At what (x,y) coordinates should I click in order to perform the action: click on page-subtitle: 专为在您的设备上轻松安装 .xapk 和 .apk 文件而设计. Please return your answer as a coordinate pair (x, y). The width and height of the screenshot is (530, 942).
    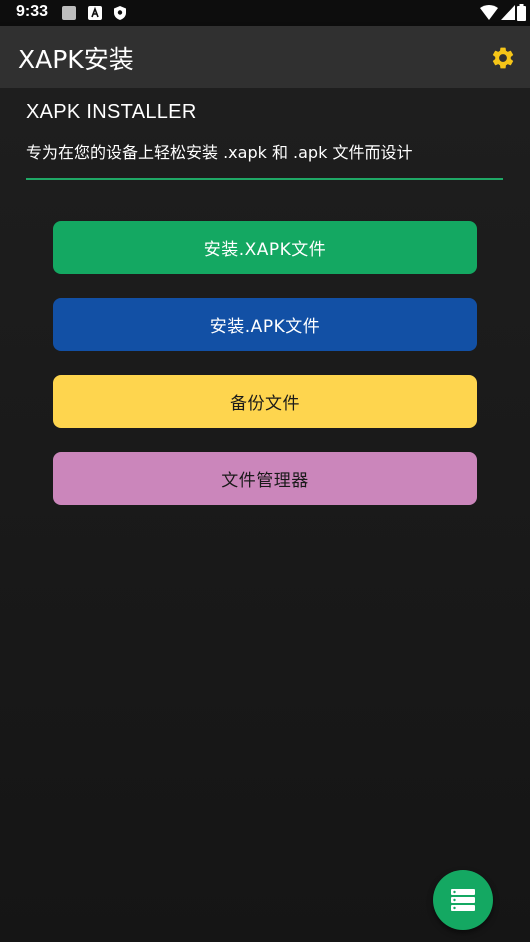
    Looking at the image, I should click on (219, 152).